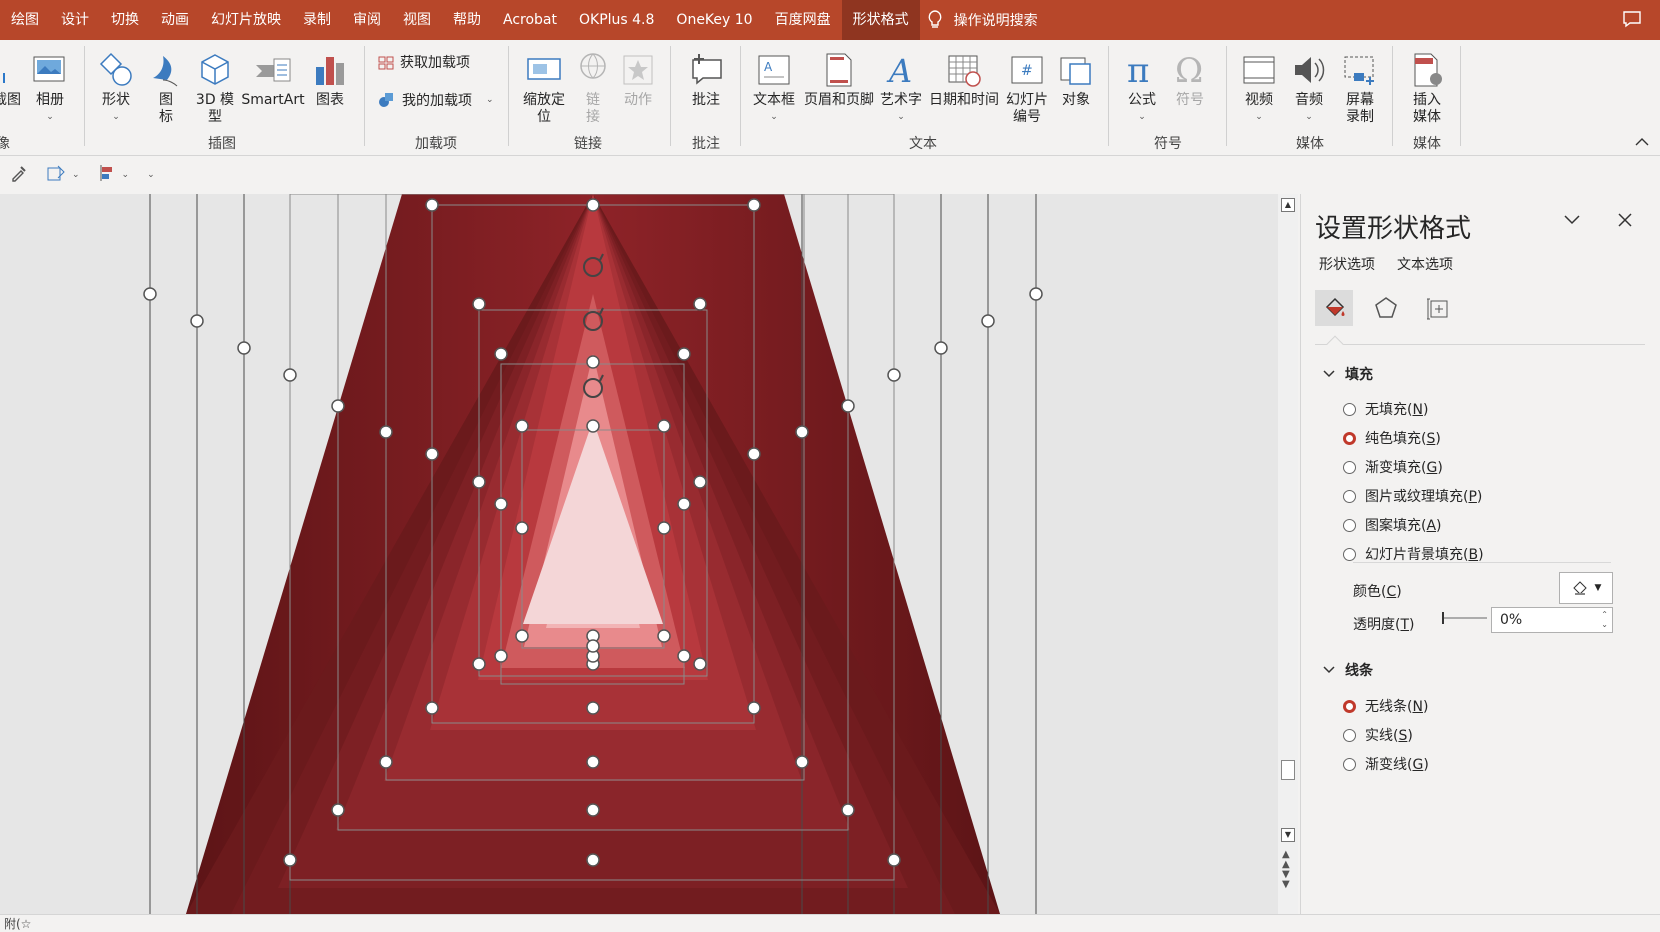 Image resolution: width=1660 pixels, height=932 pixels. I want to click on shapes-icon, so click(115, 69).